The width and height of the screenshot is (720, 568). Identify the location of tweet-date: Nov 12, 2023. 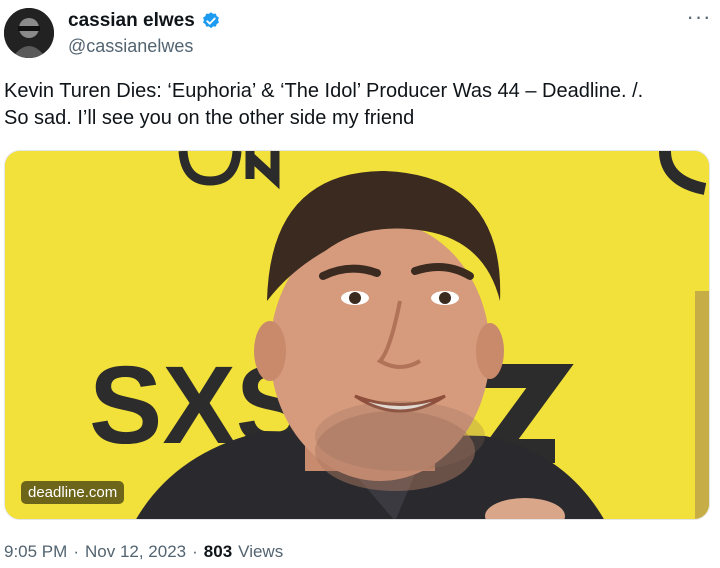
(135, 552).